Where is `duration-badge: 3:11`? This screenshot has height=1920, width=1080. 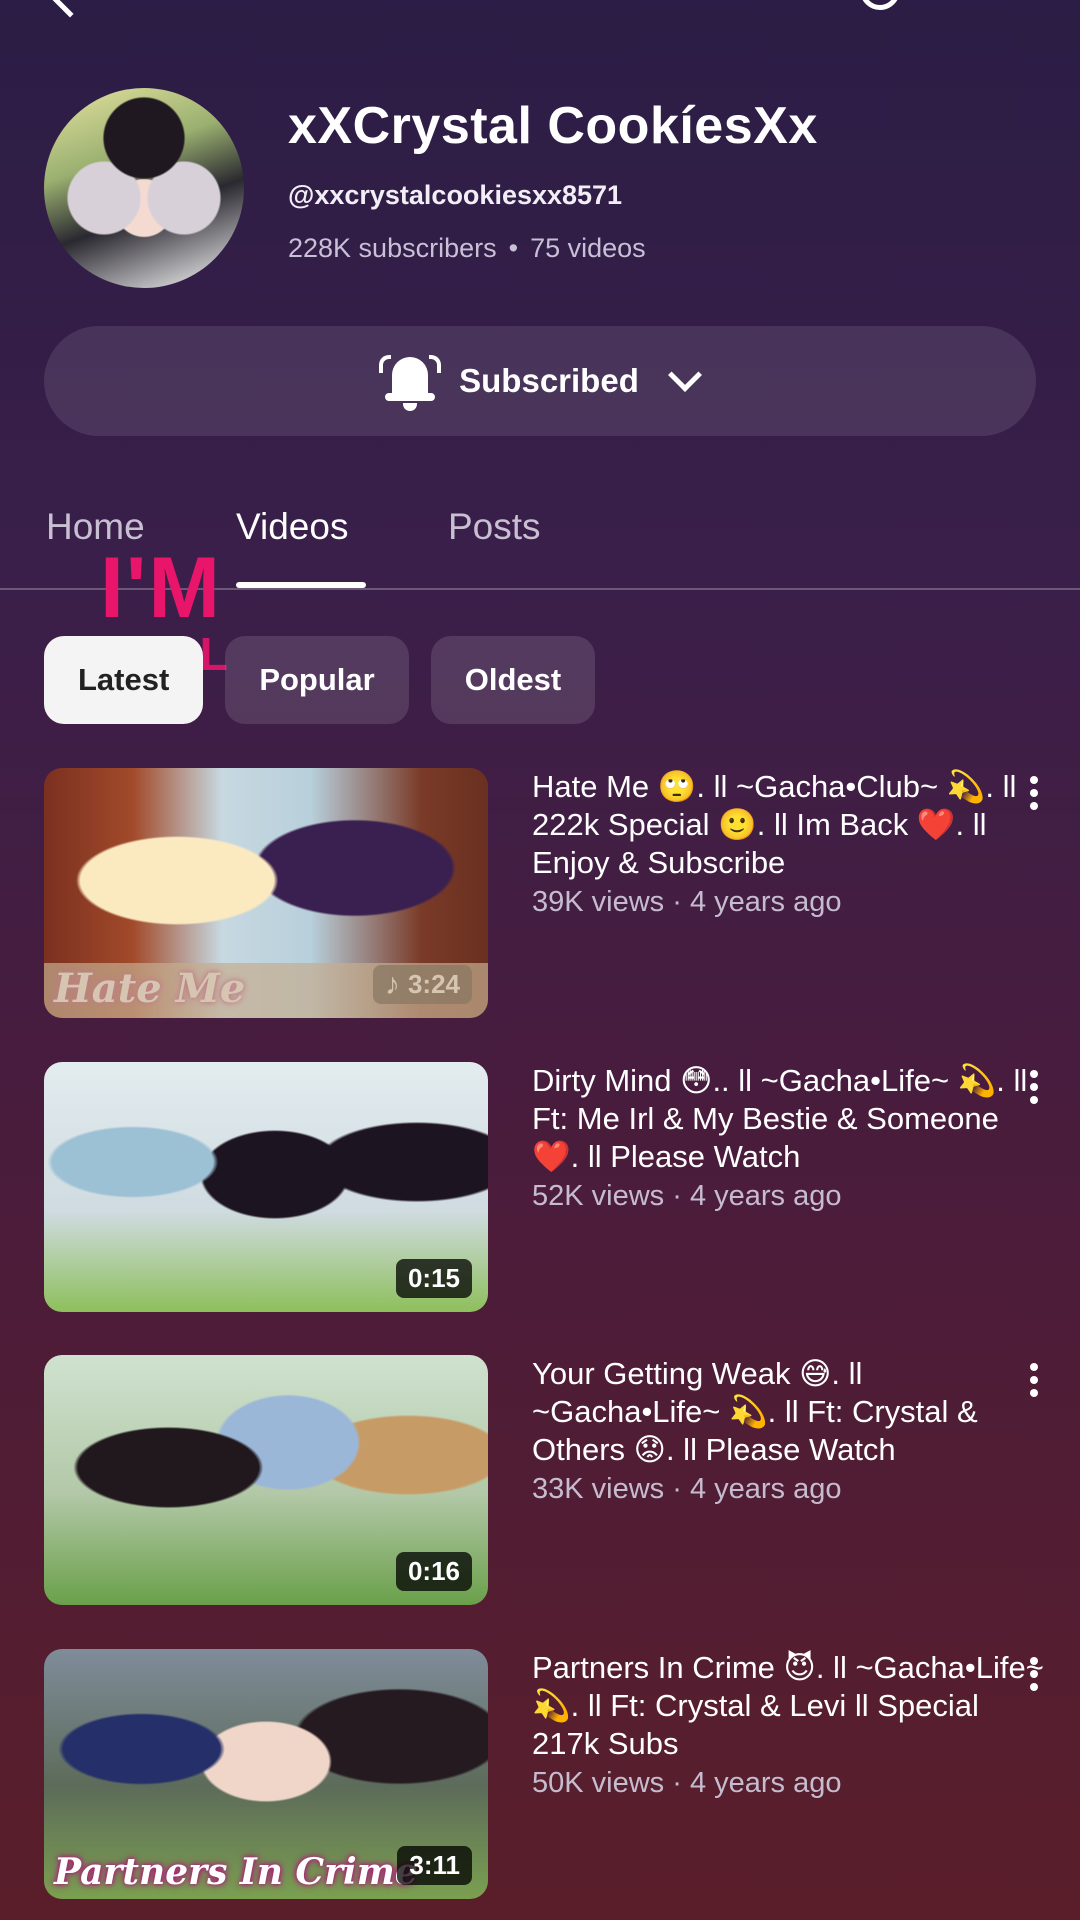 duration-badge: 3:11 is located at coordinates (434, 1865).